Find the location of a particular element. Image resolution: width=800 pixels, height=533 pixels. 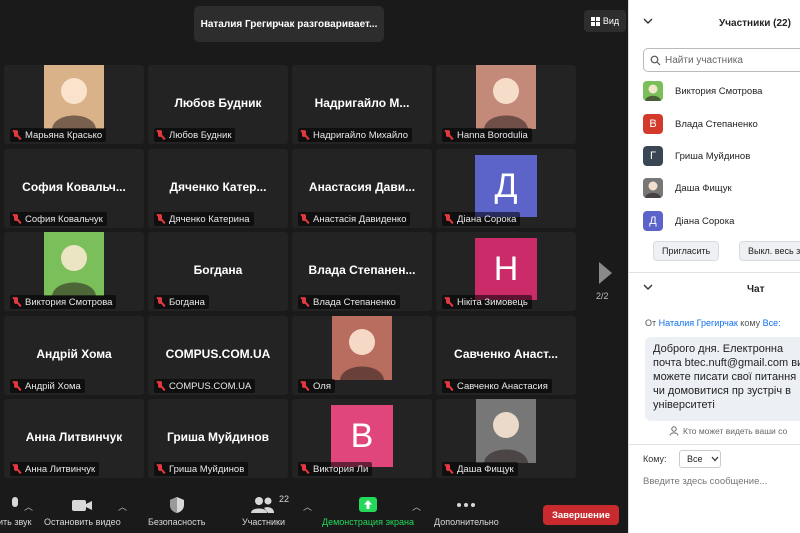

chat-recipient-value: Все is located at coordinates (695, 459).